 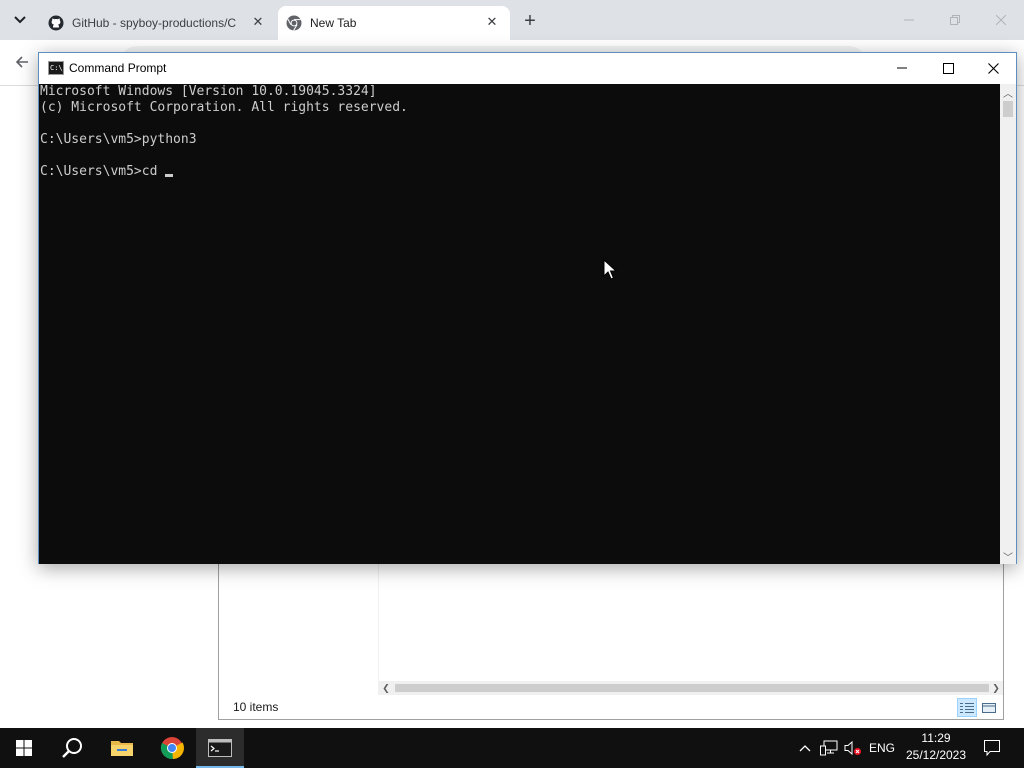 I want to click on chrome-tab-github: GitHub - spyboy-productions/C ✕, so click(x=158, y=23).